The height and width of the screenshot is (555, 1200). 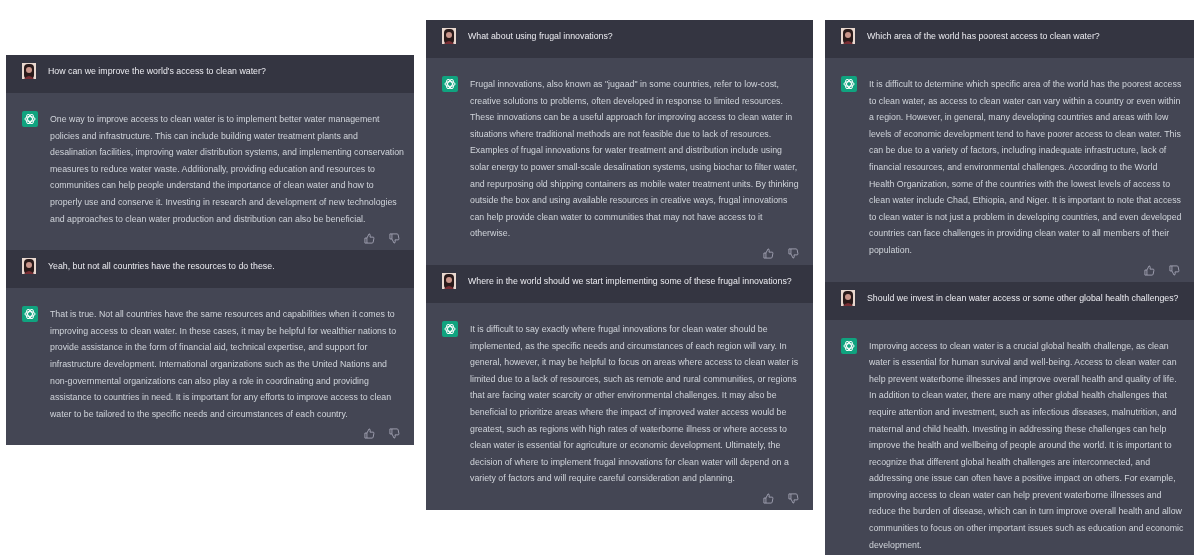 I want to click on assistant-response: One way to improve access to clean water is to implement better water management policies and infrastructure. This can include building water treatment plants and desalination facilities, improving water distribution systems, and implementing conservation measures to reduce water waste. Additionally, providing education and resources to communities can help people understand the importance of clean water and how to properly use and conserve it. Investing in research and development of new technologies and approaches to clean water production and distribution can also be beneficial., so click(x=227, y=169).